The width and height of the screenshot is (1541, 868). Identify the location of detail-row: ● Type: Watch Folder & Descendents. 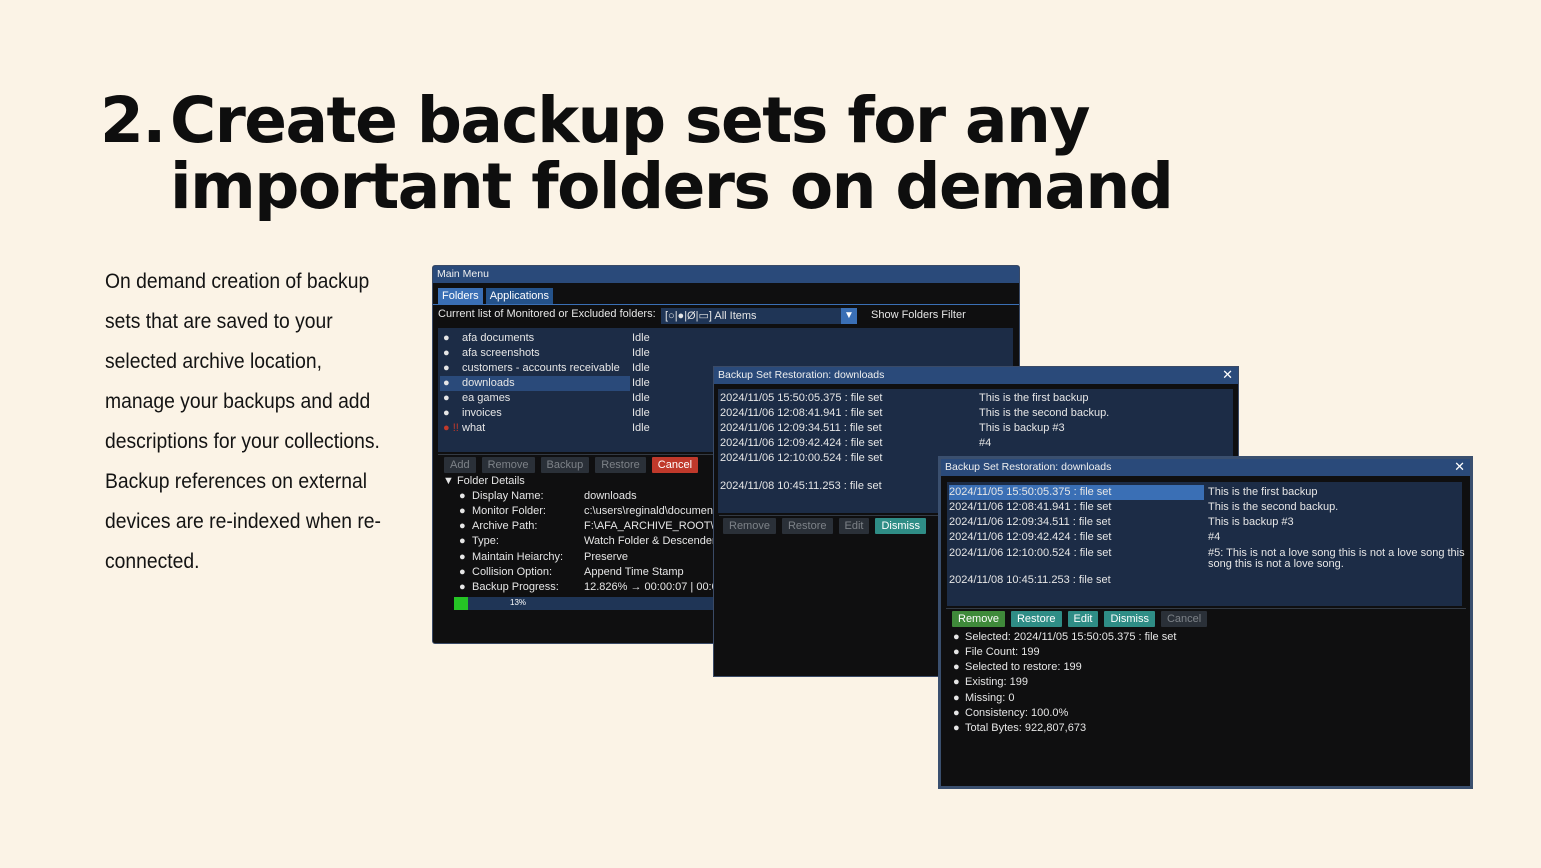
(593, 541).